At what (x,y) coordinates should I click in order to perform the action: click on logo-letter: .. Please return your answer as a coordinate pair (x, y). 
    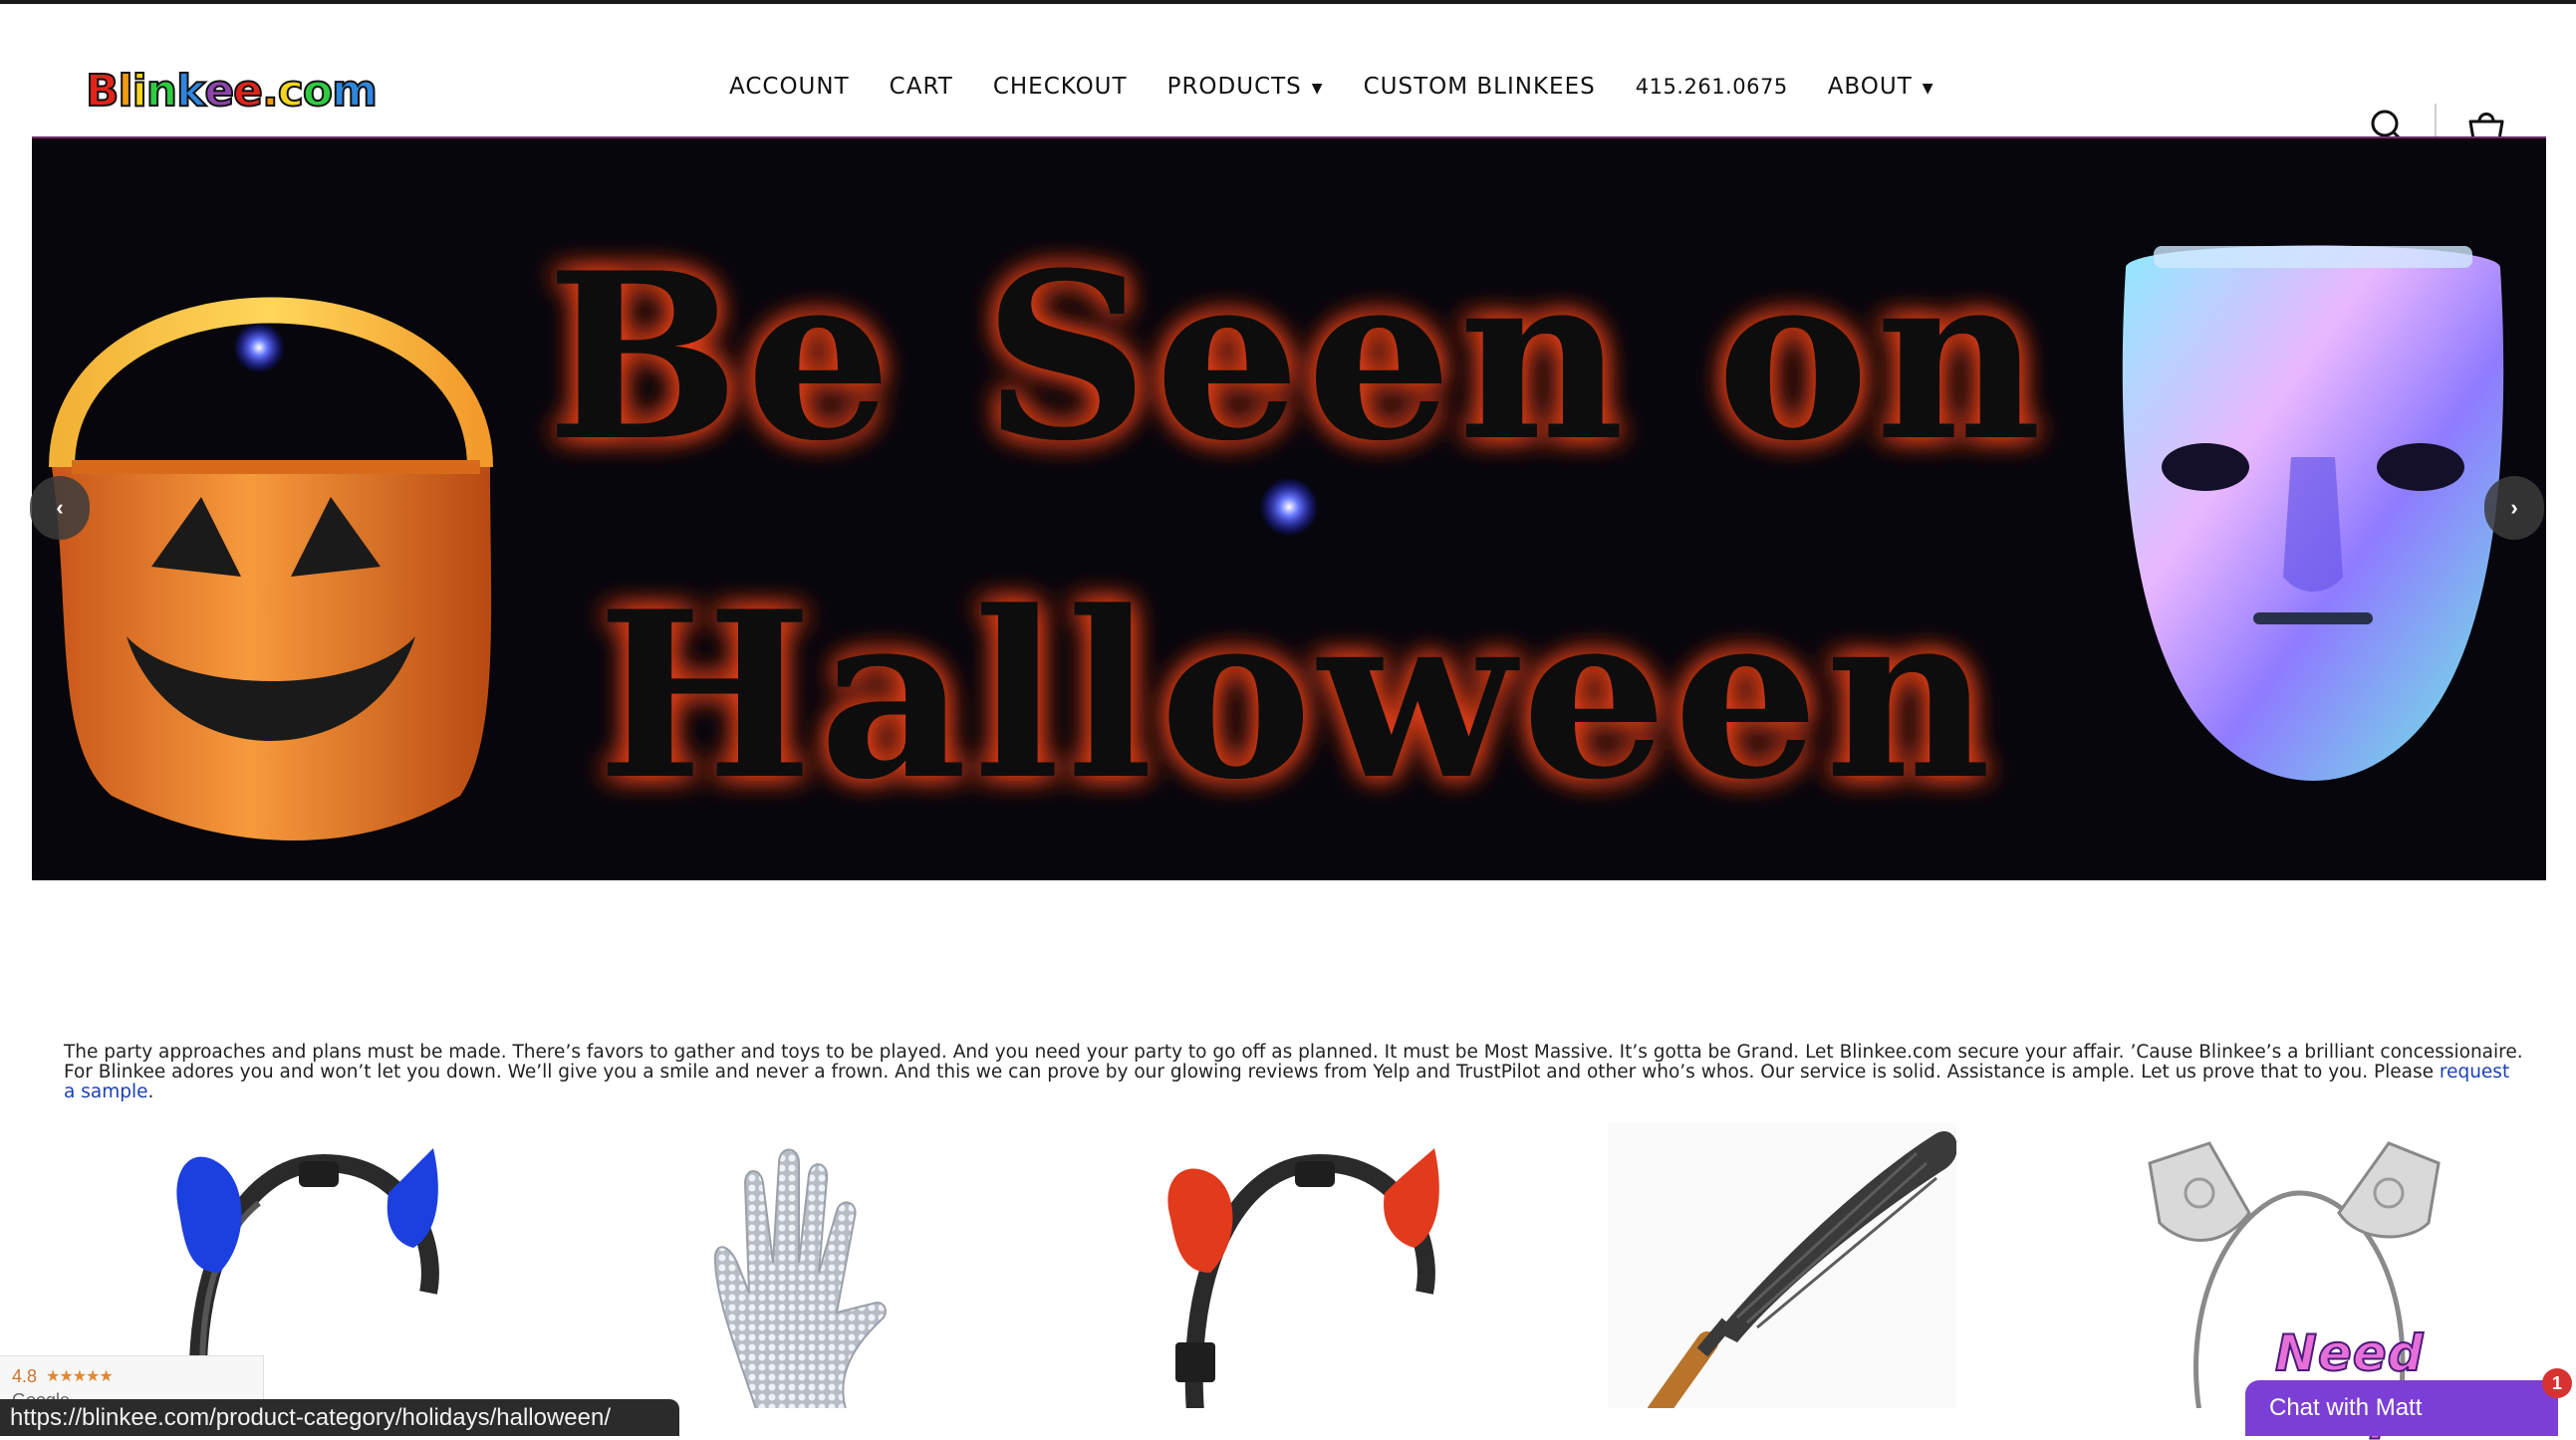
    Looking at the image, I should click on (270, 91).